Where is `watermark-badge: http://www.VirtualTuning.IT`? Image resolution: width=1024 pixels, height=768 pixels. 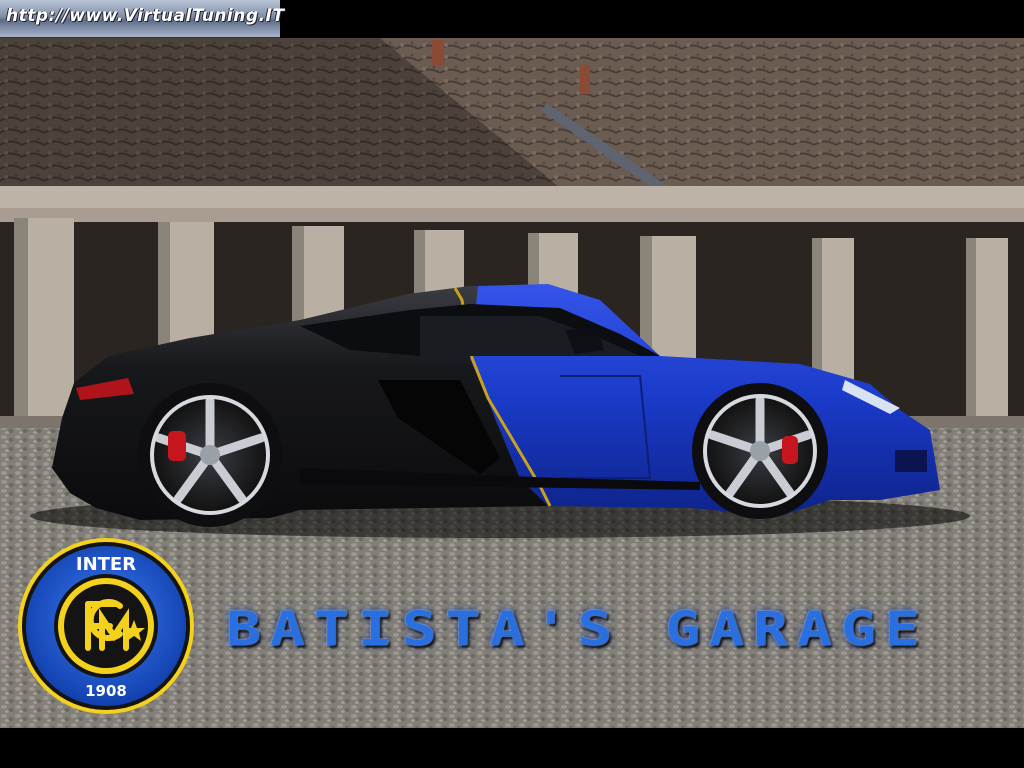 watermark-badge: http://www.VirtualTuning.IT is located at coordinates (142, 19).